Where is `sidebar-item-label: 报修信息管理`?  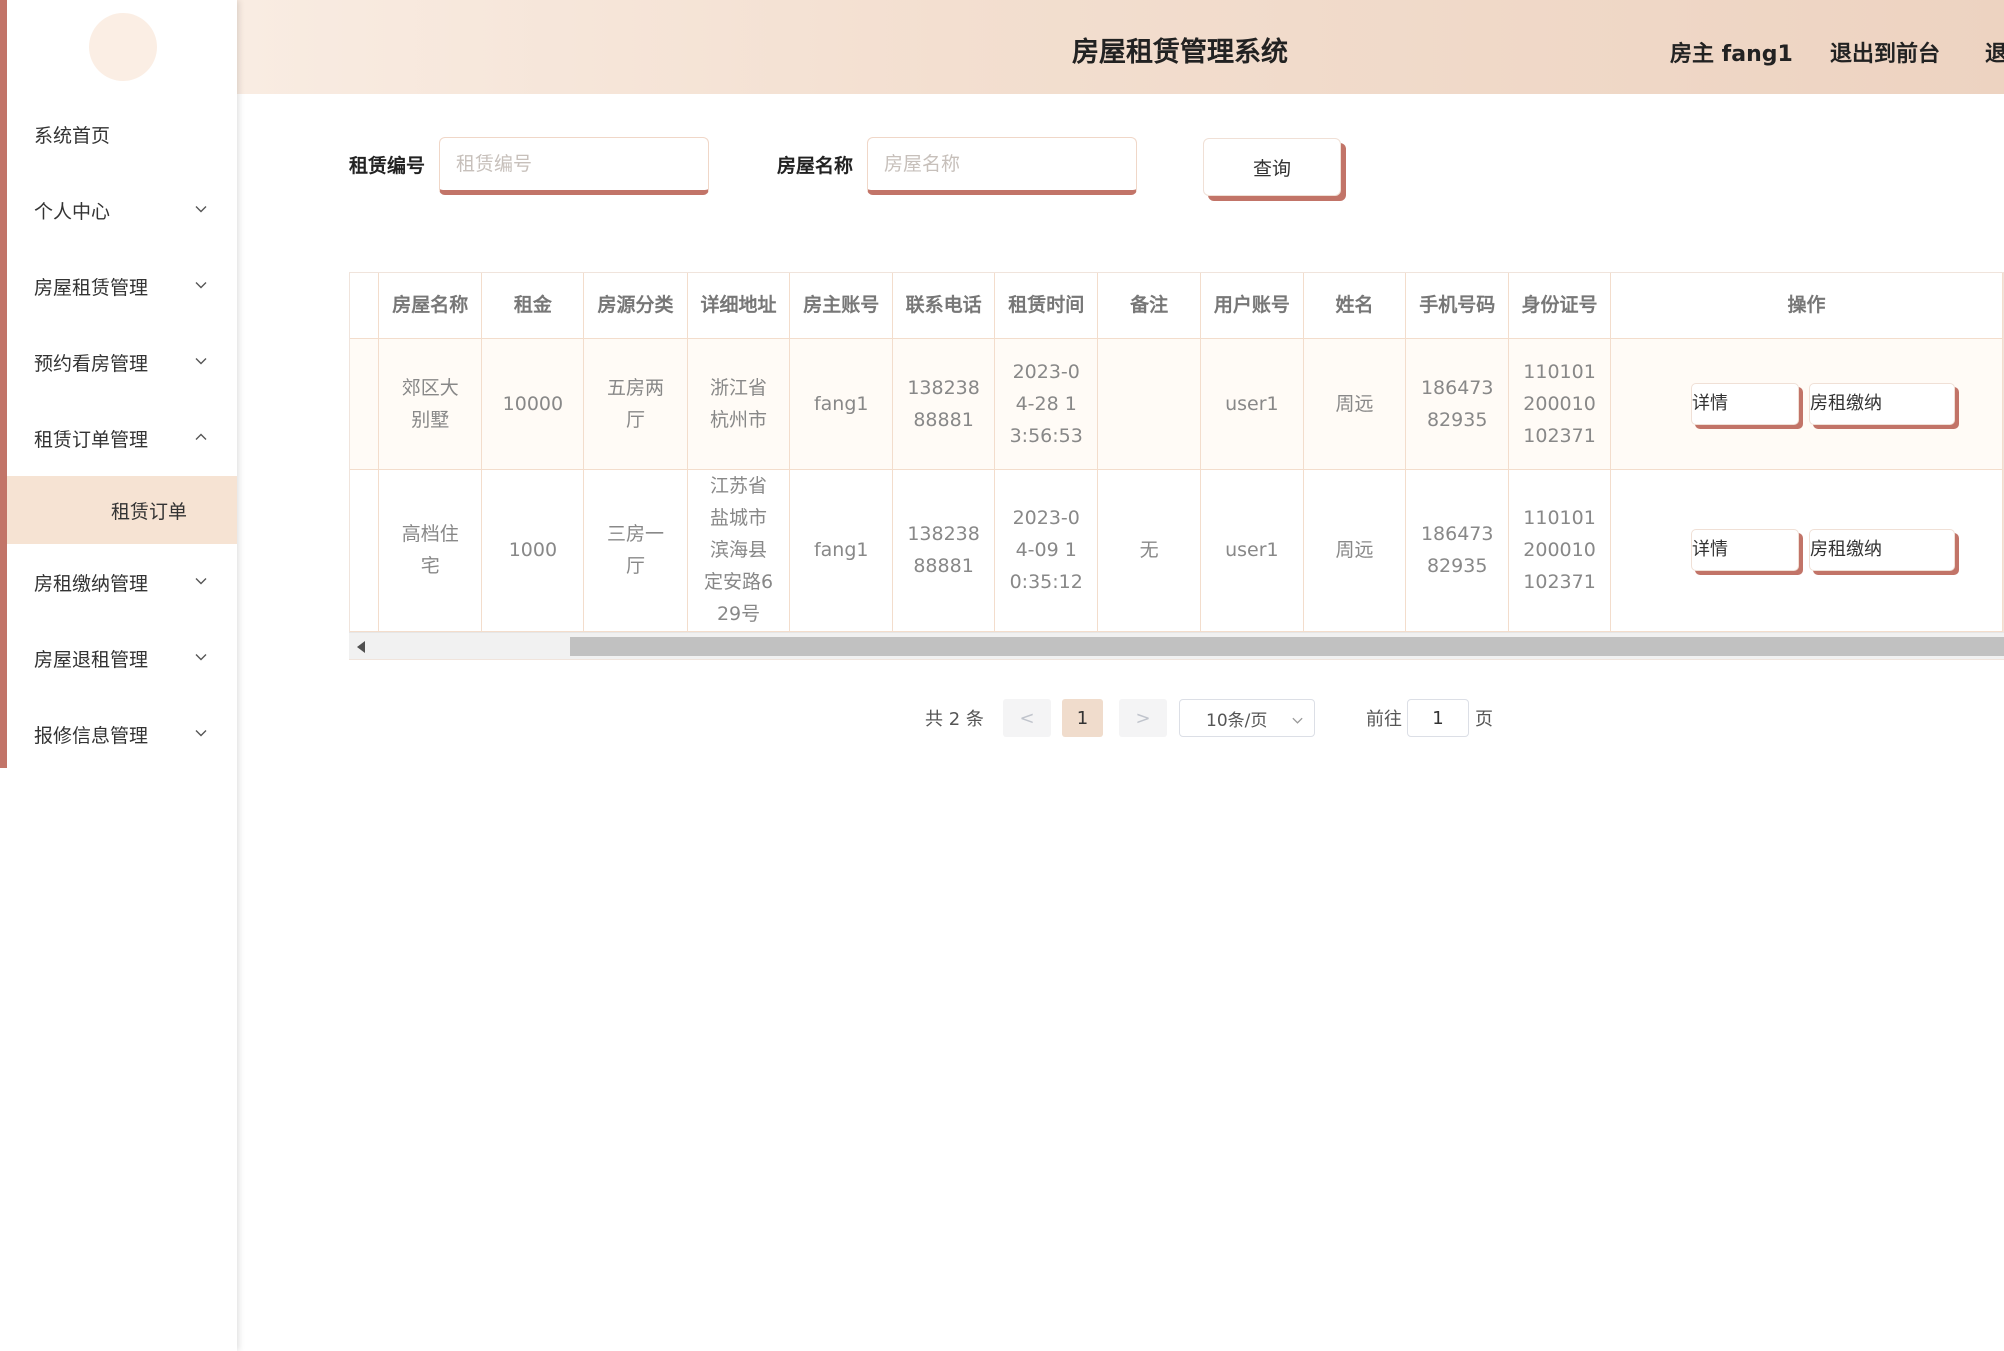 sidebar-item-label: 报修信息管理 is located at coordinates (91, 735).